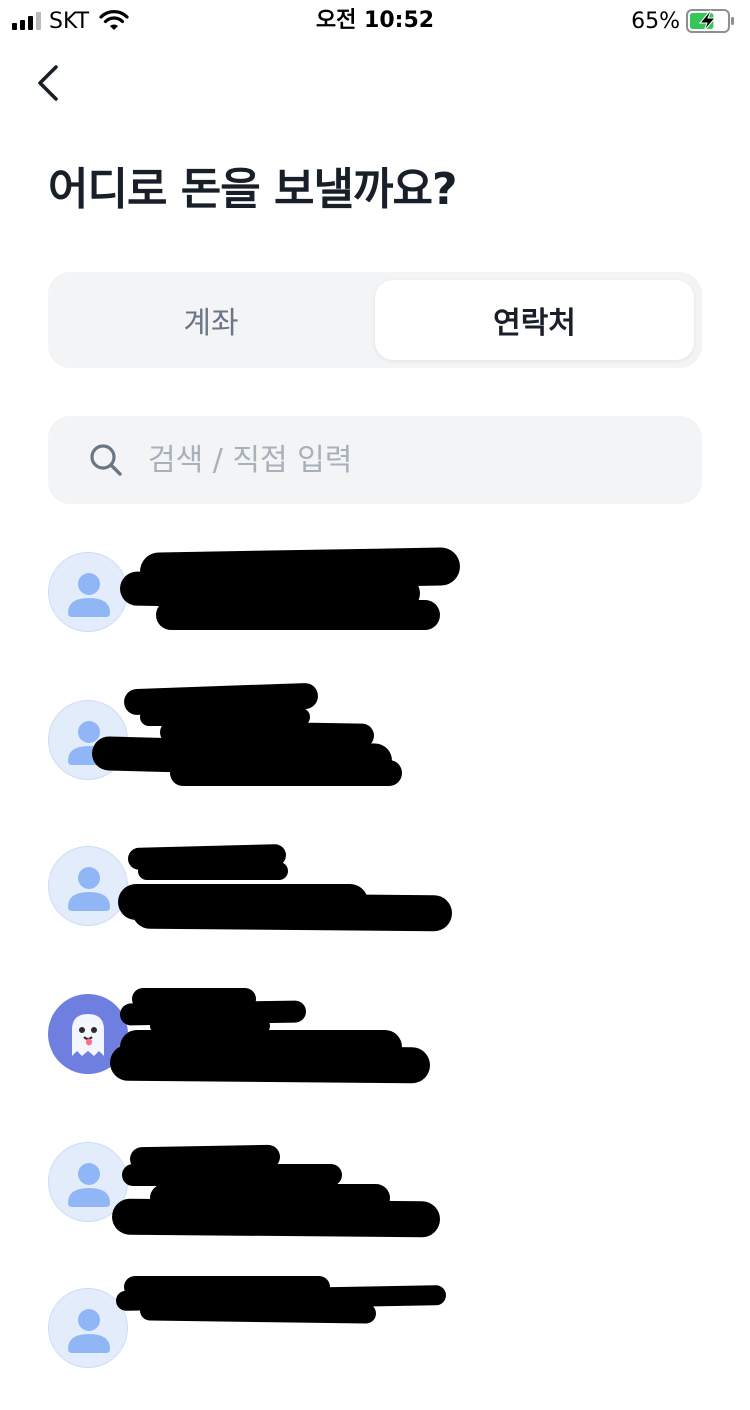  What do you see at coordinates (106, 460) in the screenshot?
I see `search-icon` at bounding box center [106, 460].